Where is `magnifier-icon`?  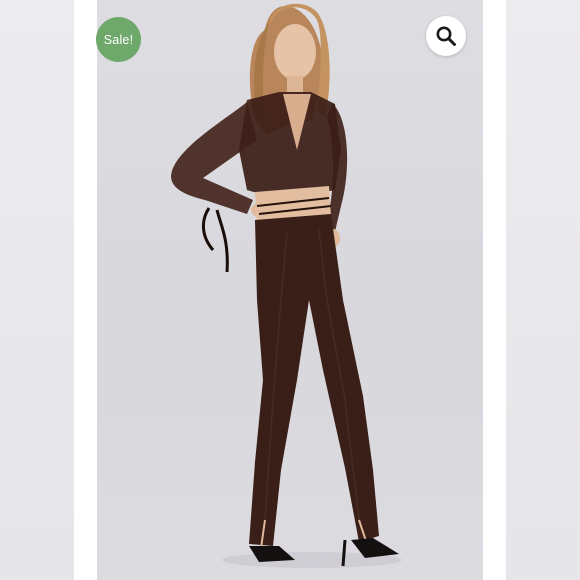
magnifier-icon is located at coordinates (446, 36).